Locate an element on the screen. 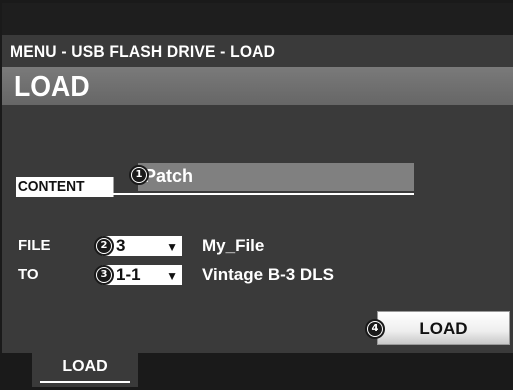 The image size is (513, 390). tab-active-underline is located at coordinates (85, 382).